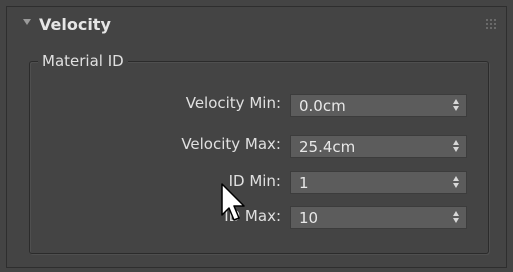 This screenshot has width=513, height=272. I want to click on velocity-max-value: 25.4cm, so click(327, 147).